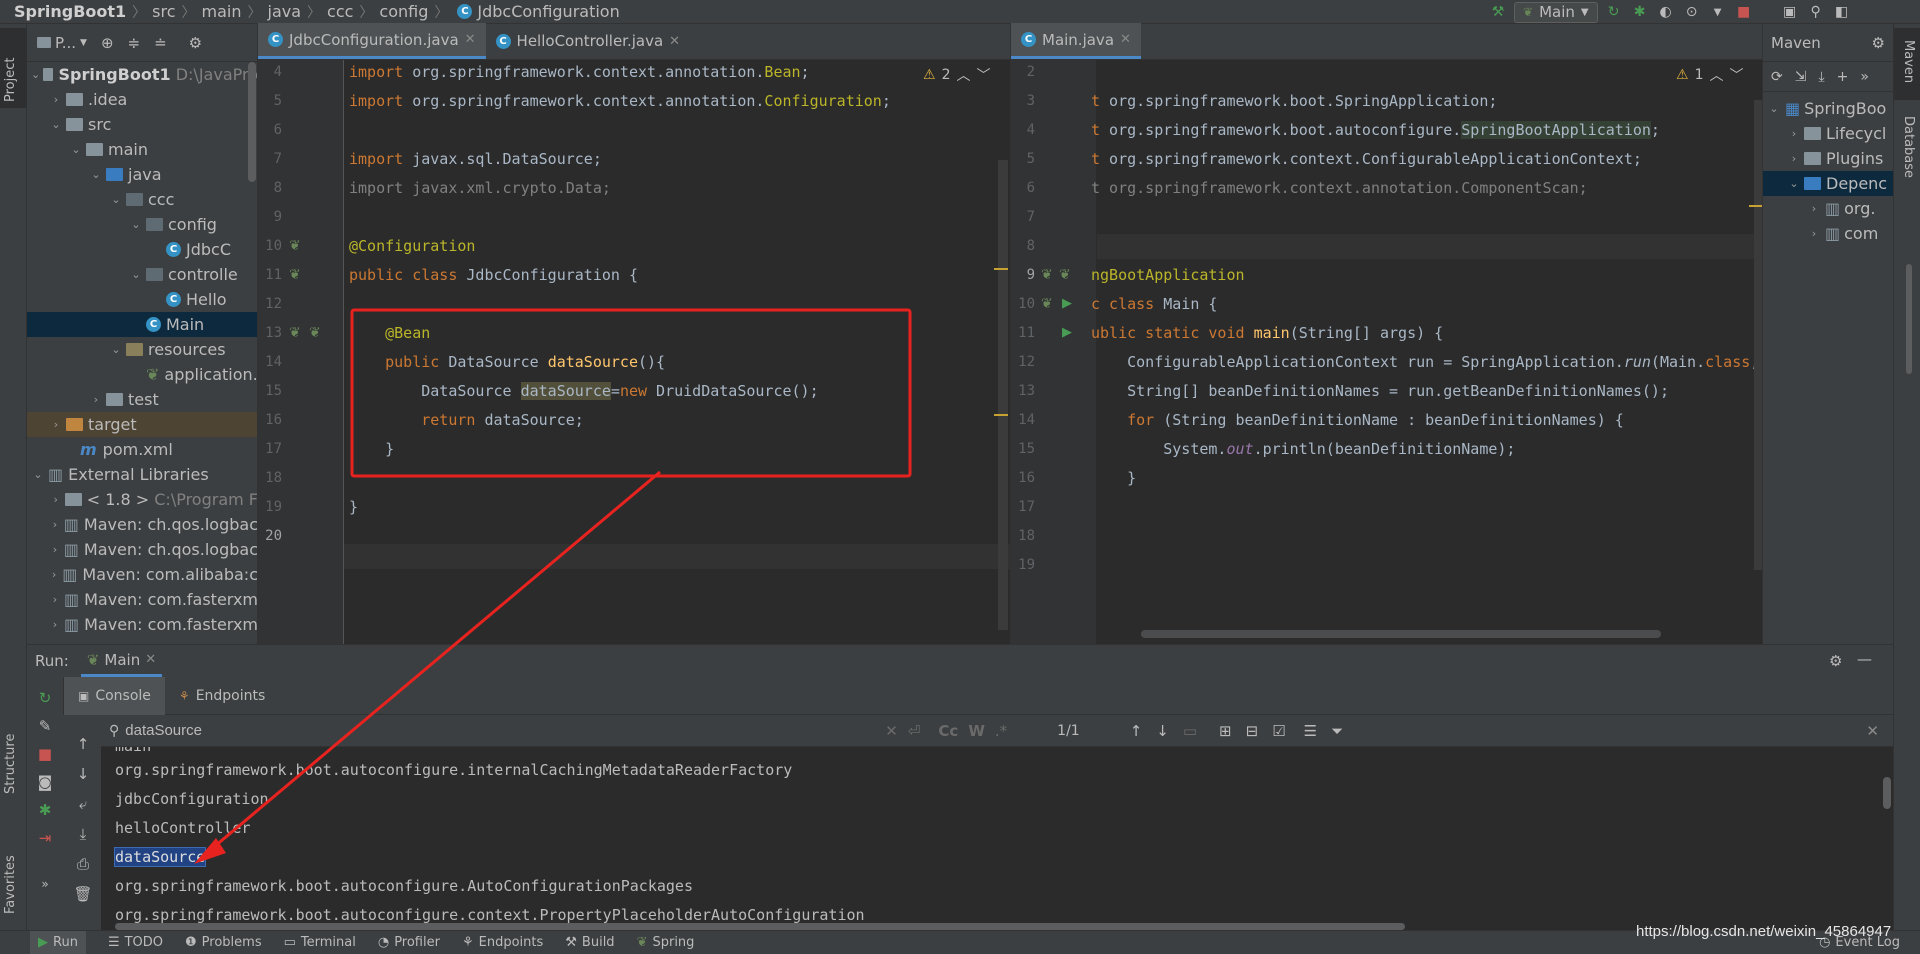  Describe the element at coordinates (1764, 931) in the screenshot. I see `watermark: https://blog.csdn.net/weixin_45864947` at that location.